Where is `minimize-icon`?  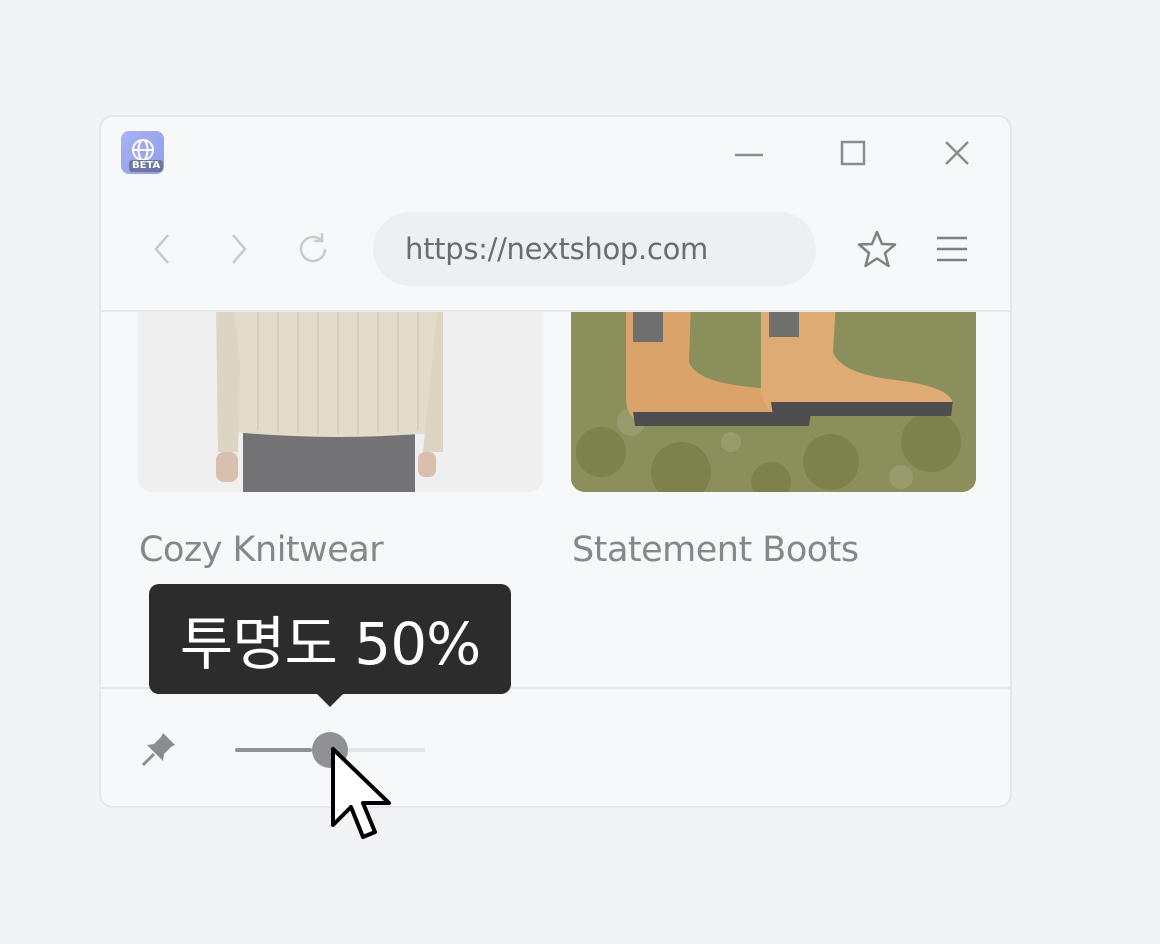 minimize-icon is located at coordinates (749, 155).